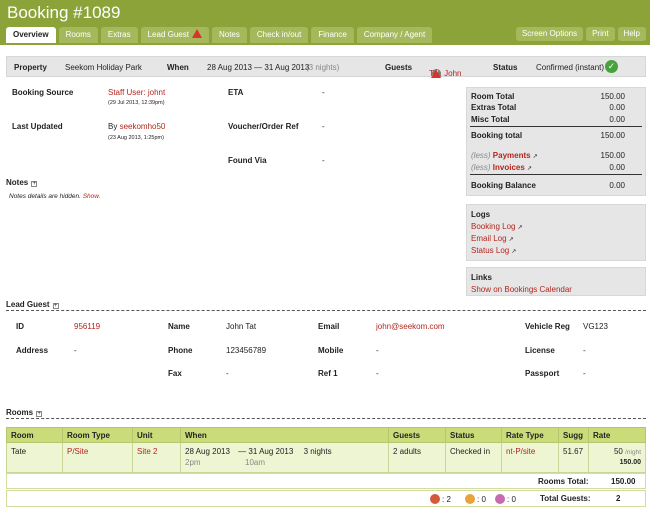 The image size is (650, 514). Describe the element at coordinates (511, 499) in the screenshot. I see `infants-count-value: : 0` at that location.